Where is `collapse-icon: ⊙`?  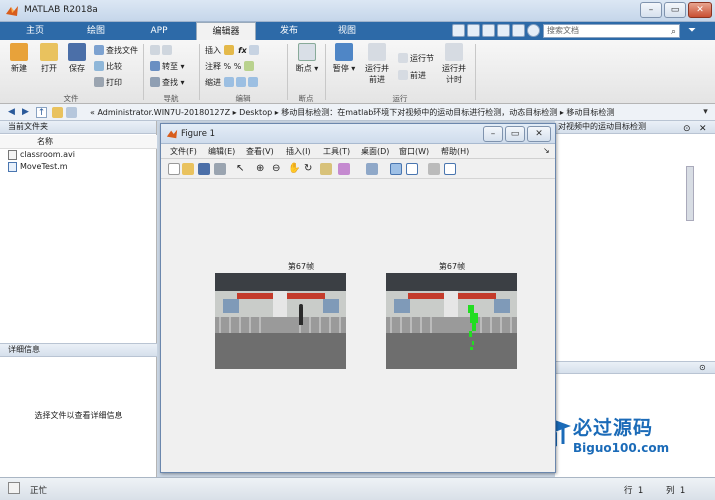 collapse-icon: ⊙ is located at coordinates (702, 367).